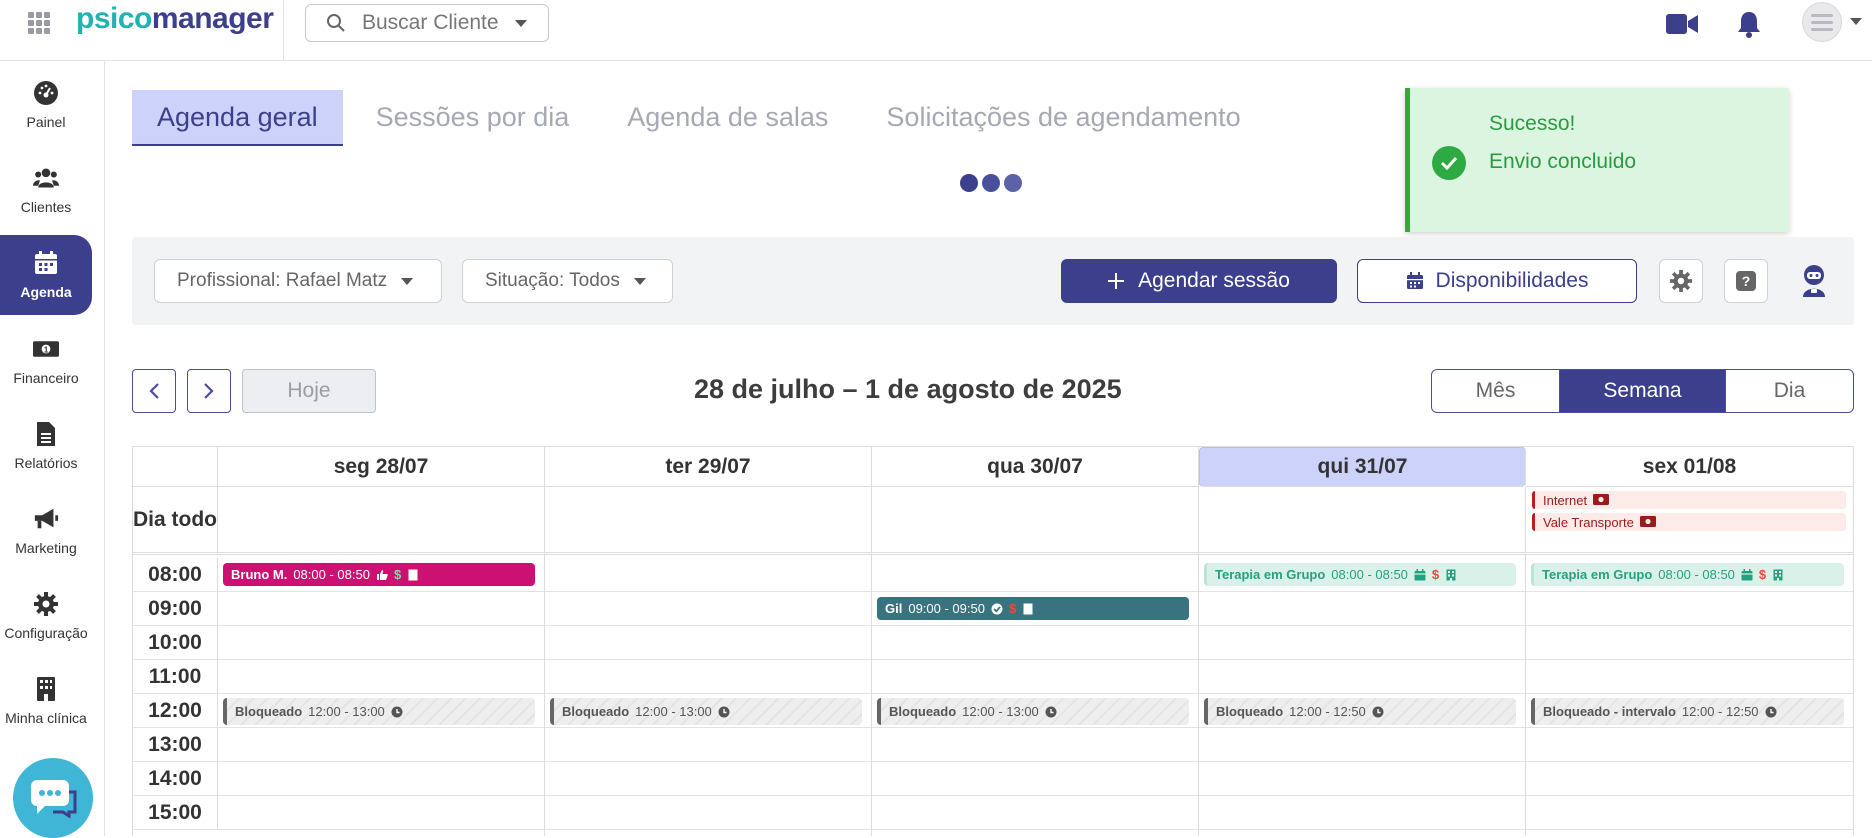 This screenshot has height=838, width=1872. I want to click on calendar-event: Bloqueado - intervalo 12:00 - 12:50, so click(1687, 711).